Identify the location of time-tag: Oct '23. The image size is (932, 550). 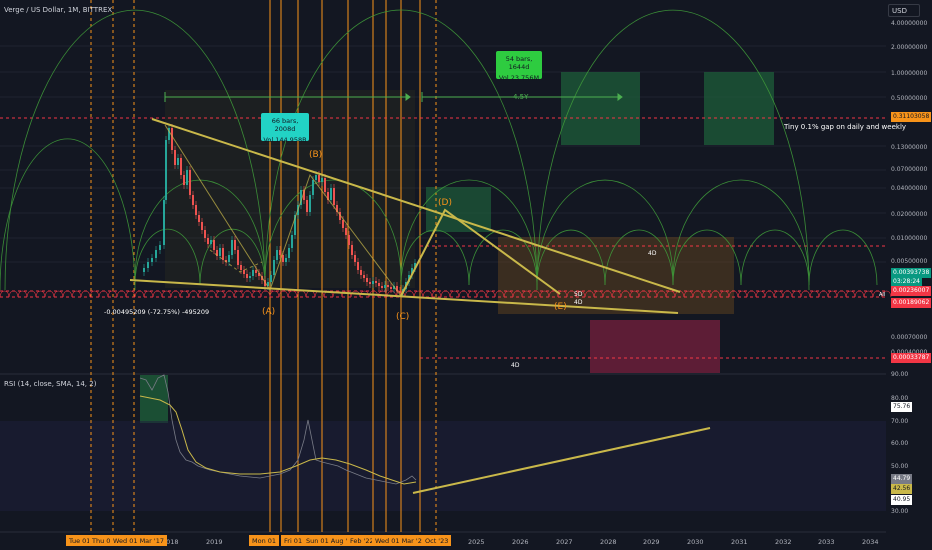
(437, 540).